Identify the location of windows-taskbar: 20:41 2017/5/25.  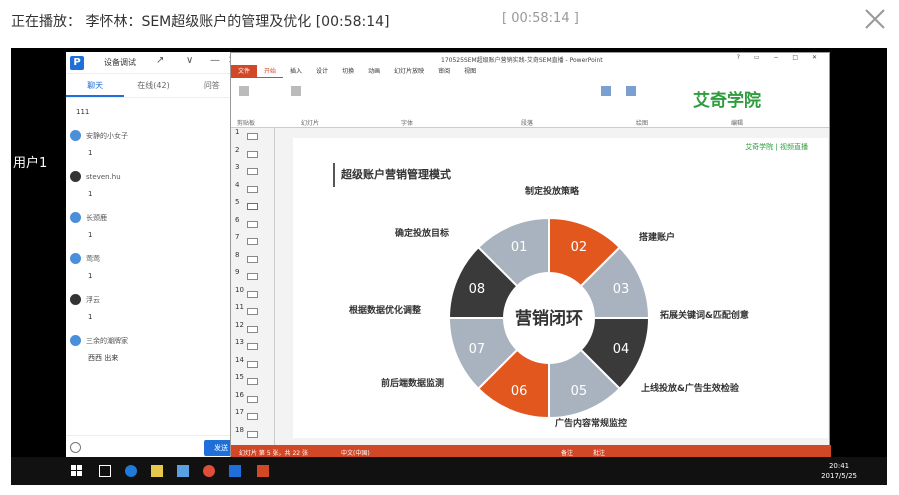
(449, 471).